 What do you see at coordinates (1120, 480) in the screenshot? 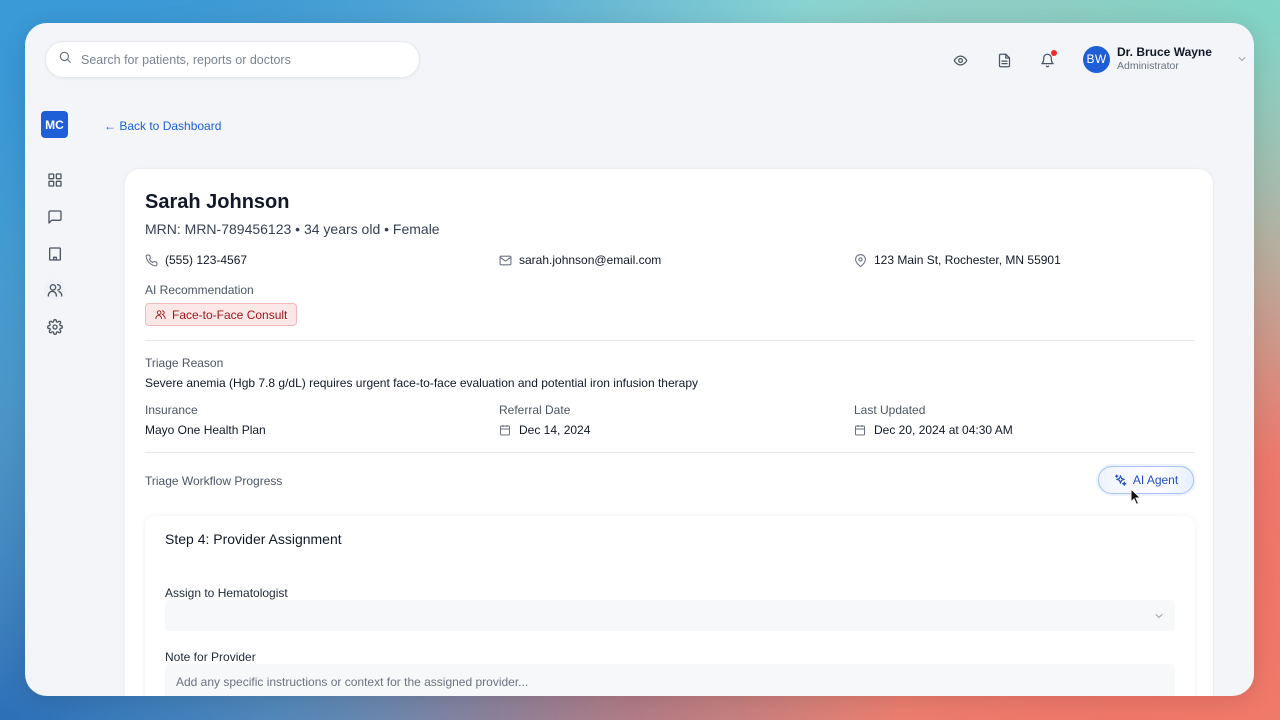
I see `sparkles-icon` at bounding box center [1120, 480].